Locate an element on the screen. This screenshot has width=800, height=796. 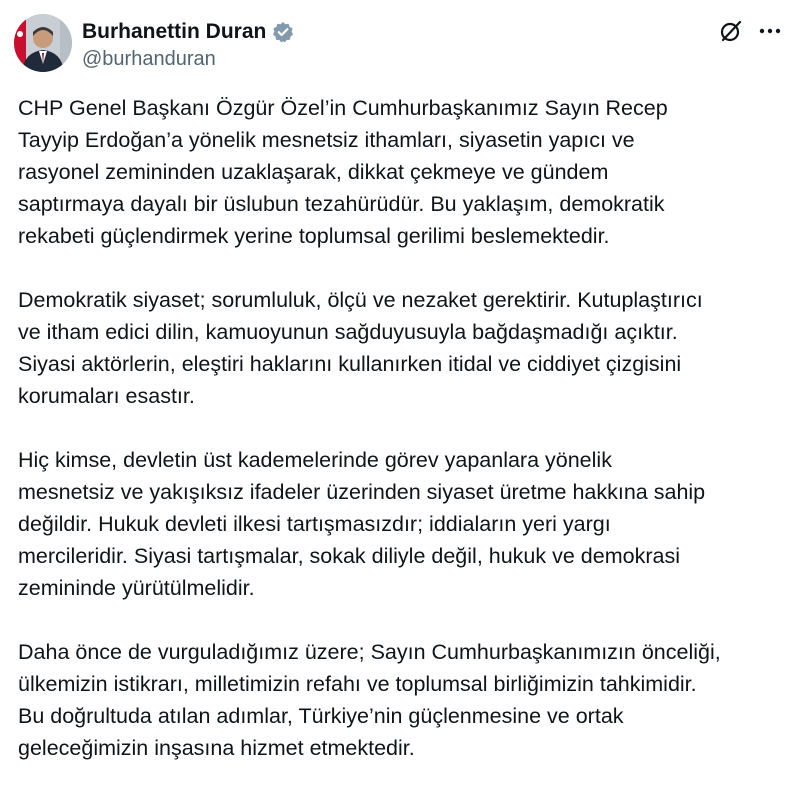
profile-photo-icon is located at coordinates (43, 43).